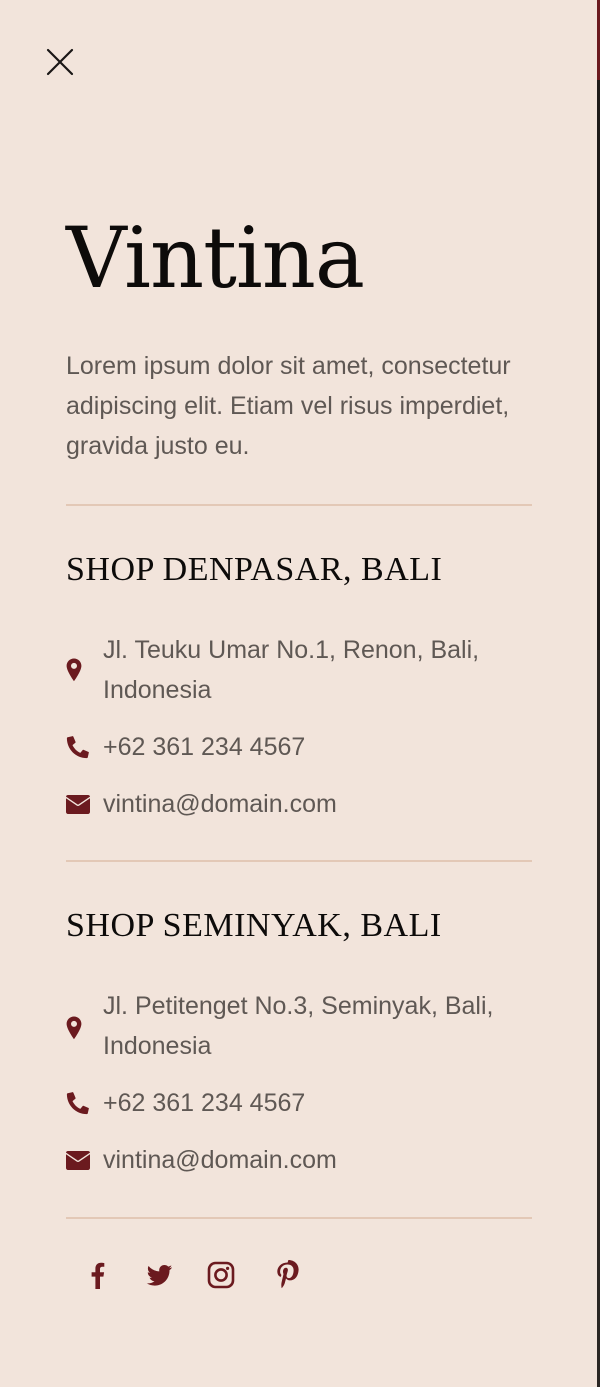 The height and width of the screenshot is (1387, 600). I want to click on twitter-link, so click(159, 1275).